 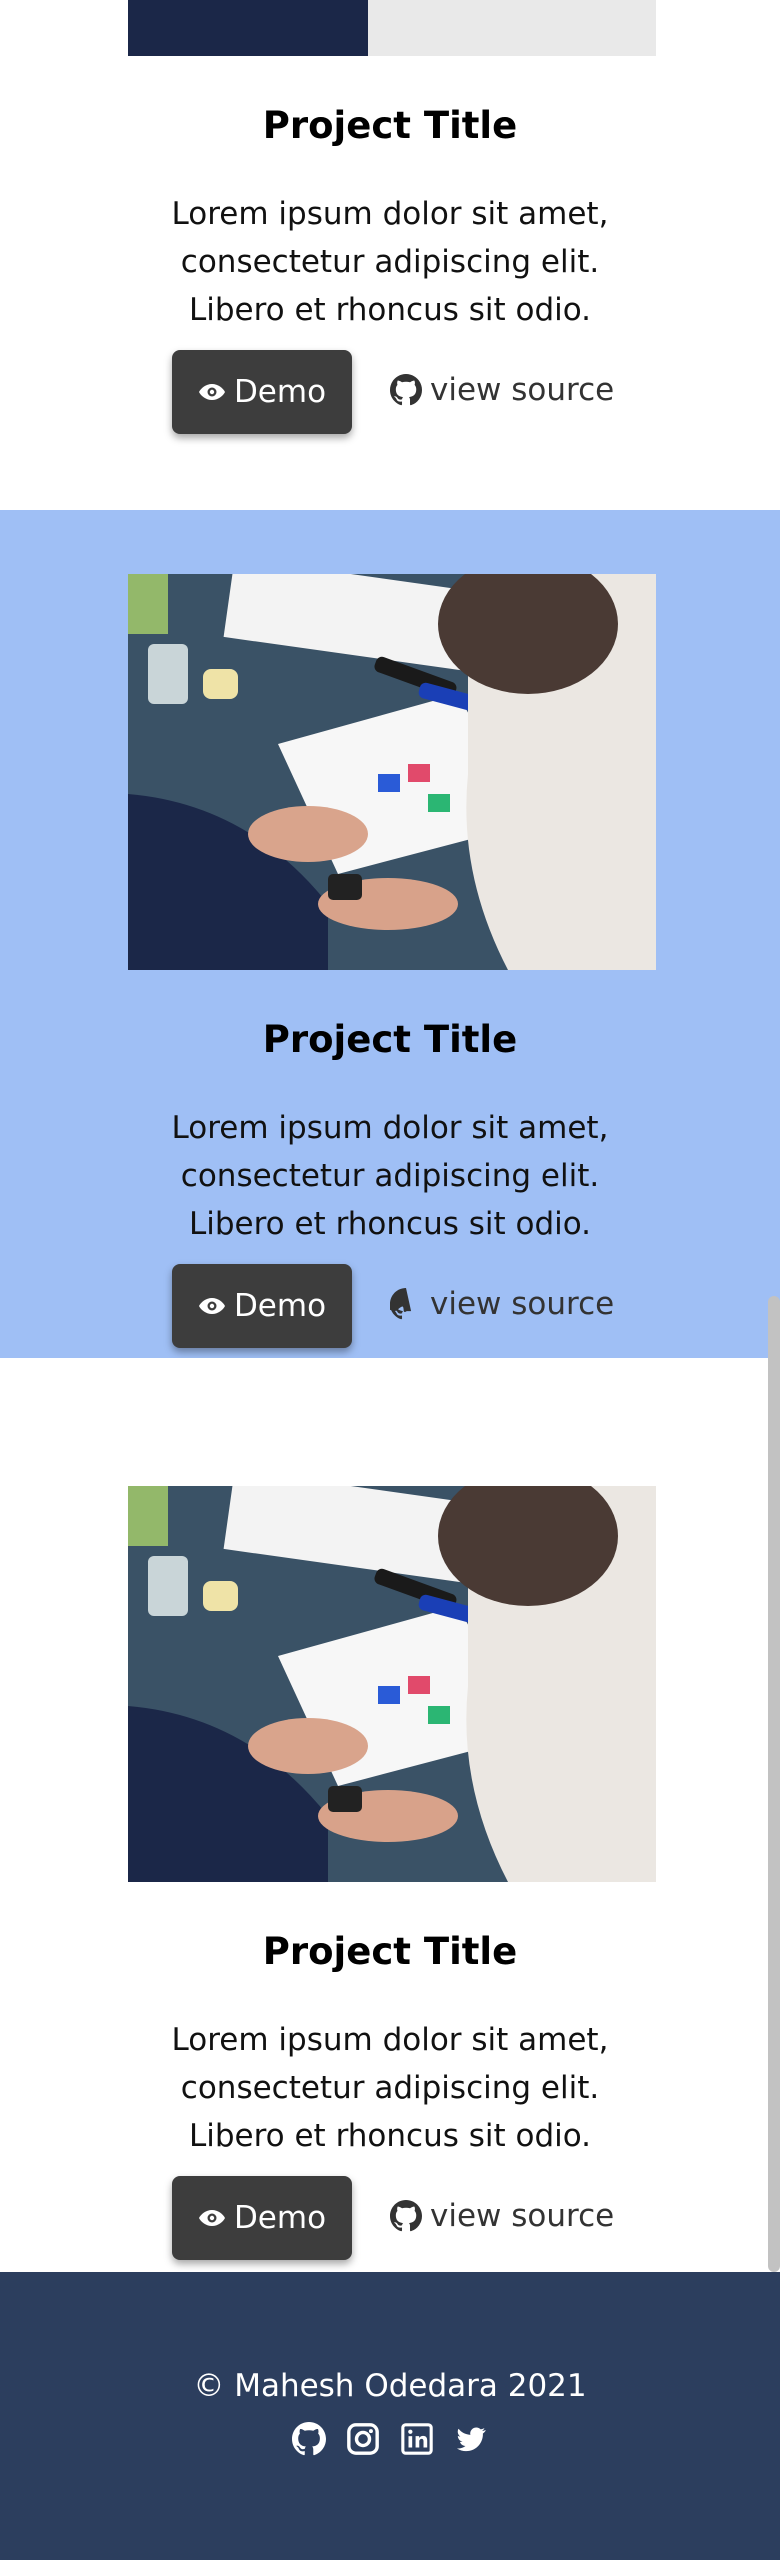 What do you see at coordinates (390, 2439) in the screenshot?
I see `social-links` at bounding box center [390, 2439].